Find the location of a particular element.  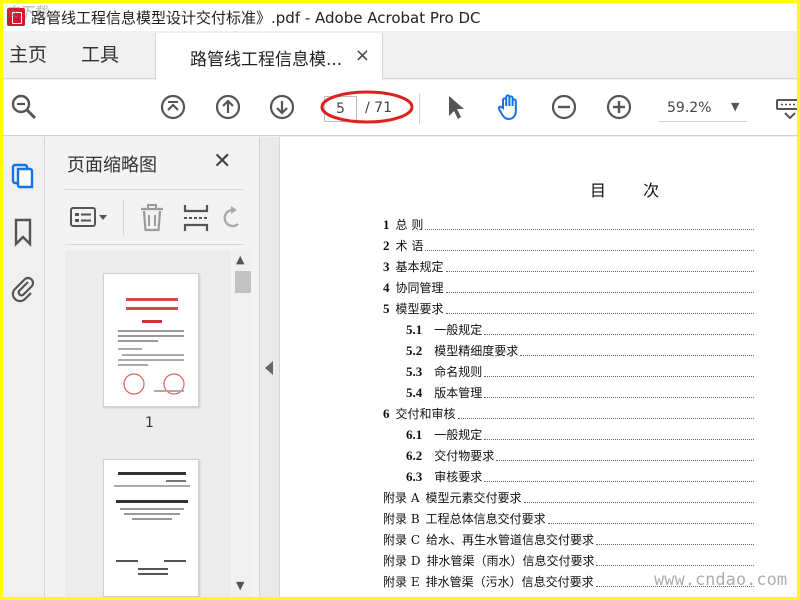

insert-page-icon is located at coordinates (196, 218).